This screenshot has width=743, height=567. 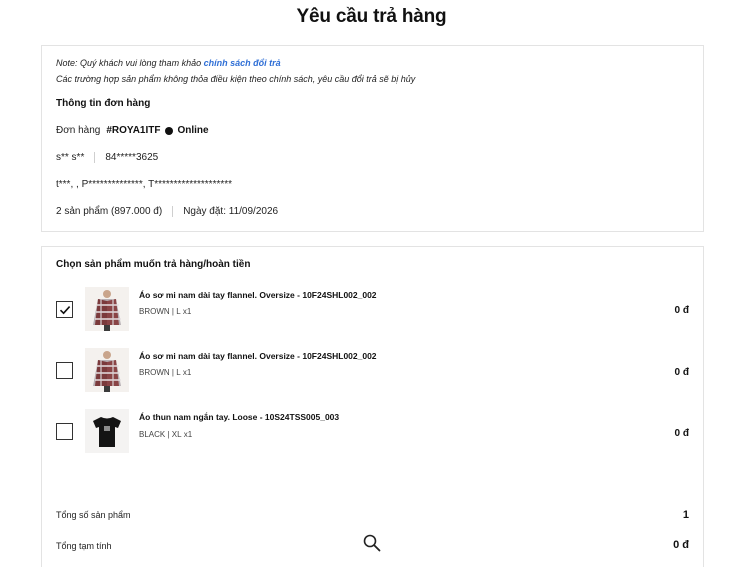 What do you see at coordinates (70, 157) in the screenshot?
I see `customer-name: s** s**` at bounding box center [70, 157].